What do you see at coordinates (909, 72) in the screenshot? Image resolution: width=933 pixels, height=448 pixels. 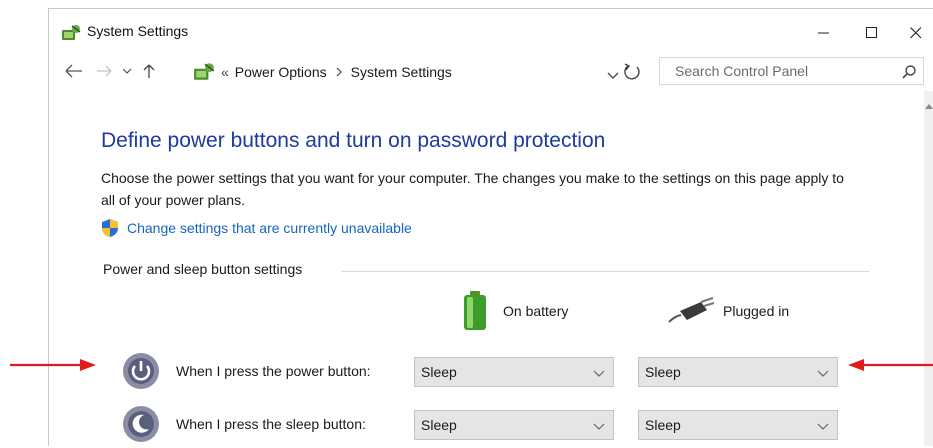 I see `search-icon` at bounding box center [909, 72].